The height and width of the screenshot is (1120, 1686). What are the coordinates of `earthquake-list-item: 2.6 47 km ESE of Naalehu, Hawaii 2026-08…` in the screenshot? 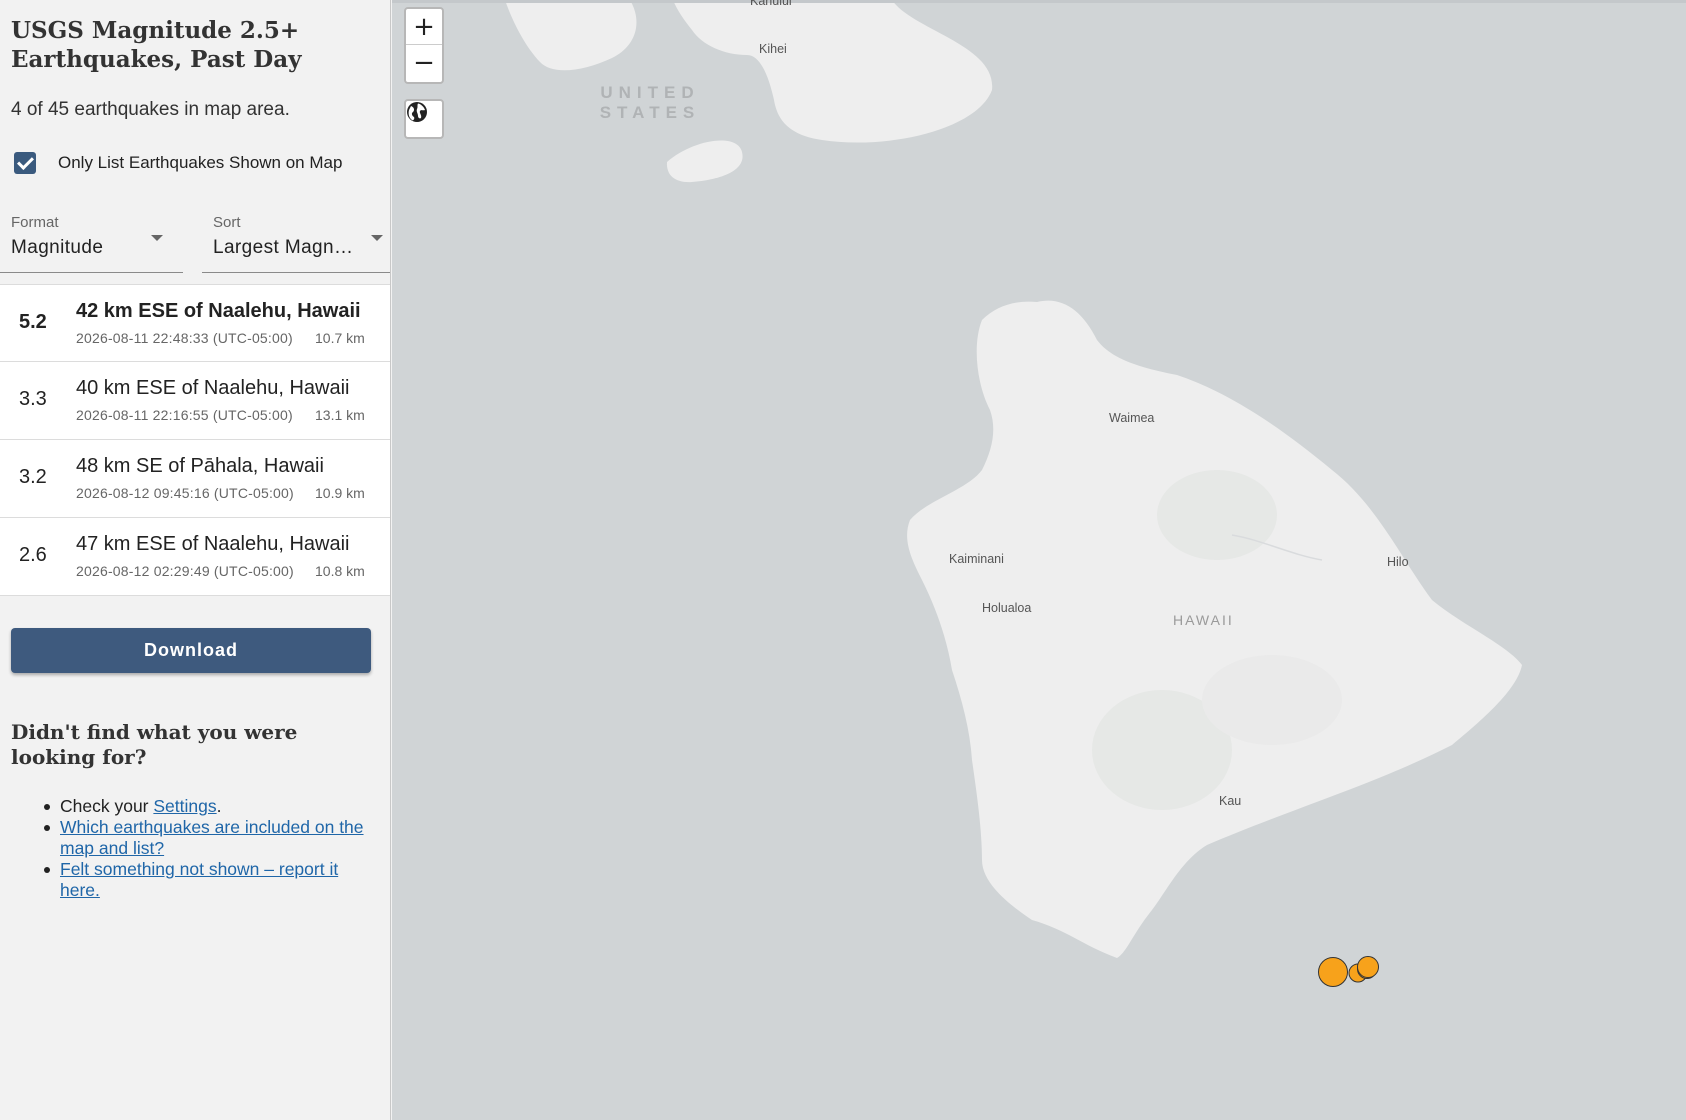 It's located at (195, 557).